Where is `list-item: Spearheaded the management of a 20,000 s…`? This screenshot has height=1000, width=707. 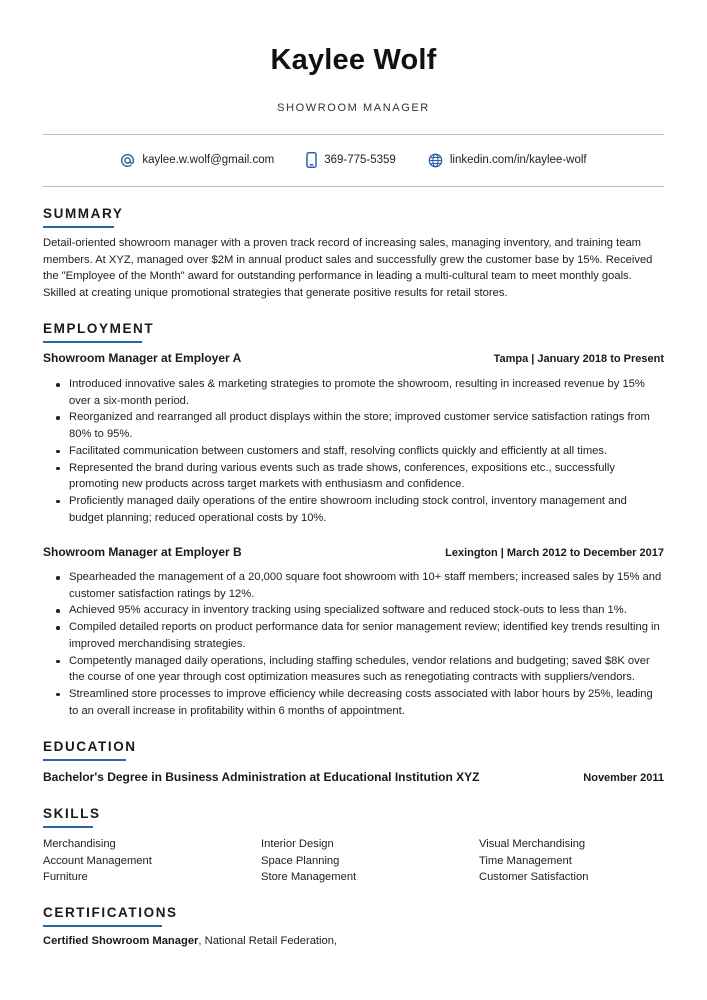
list-item: Spearheaded the management of a 20,000 s… is located at coordinates (360, 585).